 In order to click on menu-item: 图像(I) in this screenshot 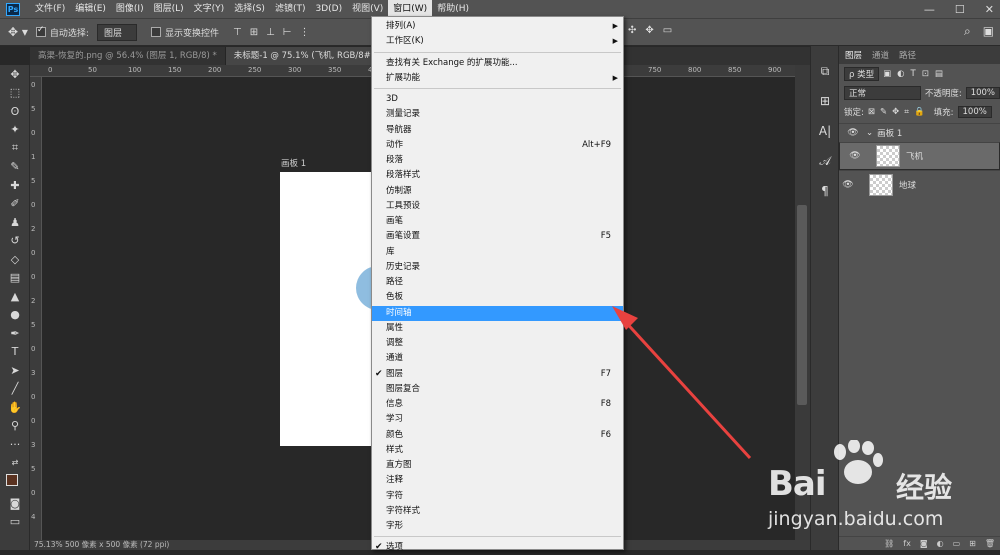, I will do `click(130, 9)`.